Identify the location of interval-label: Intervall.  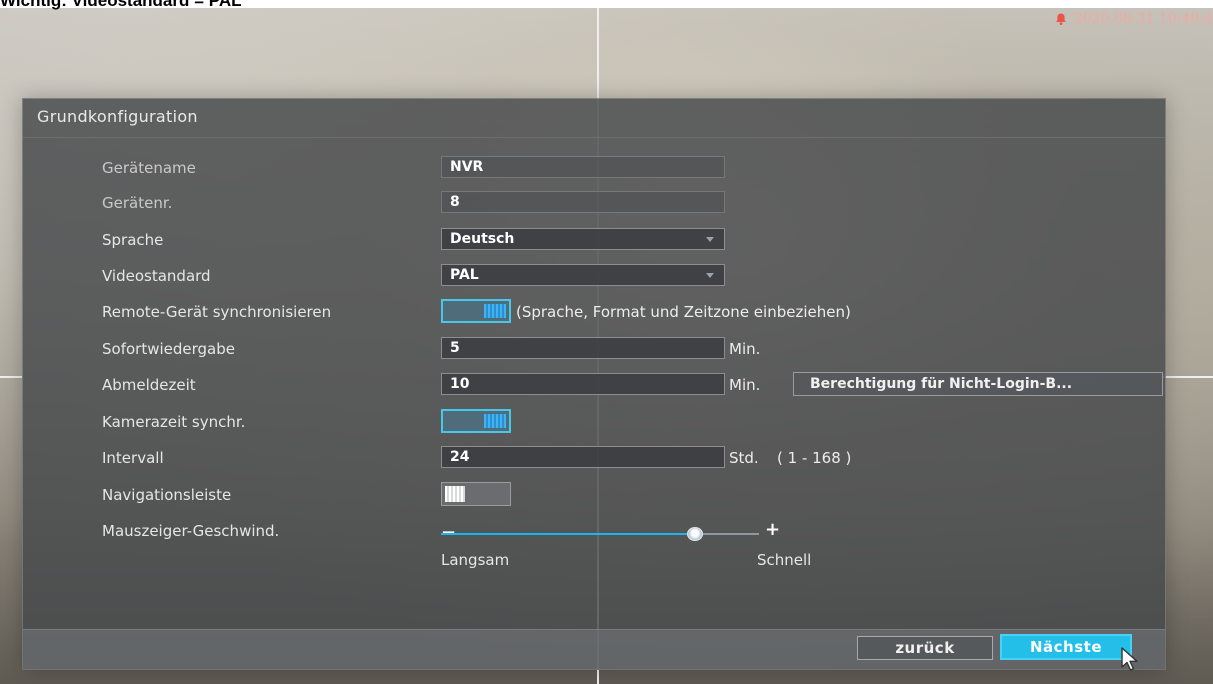
(133, 458).